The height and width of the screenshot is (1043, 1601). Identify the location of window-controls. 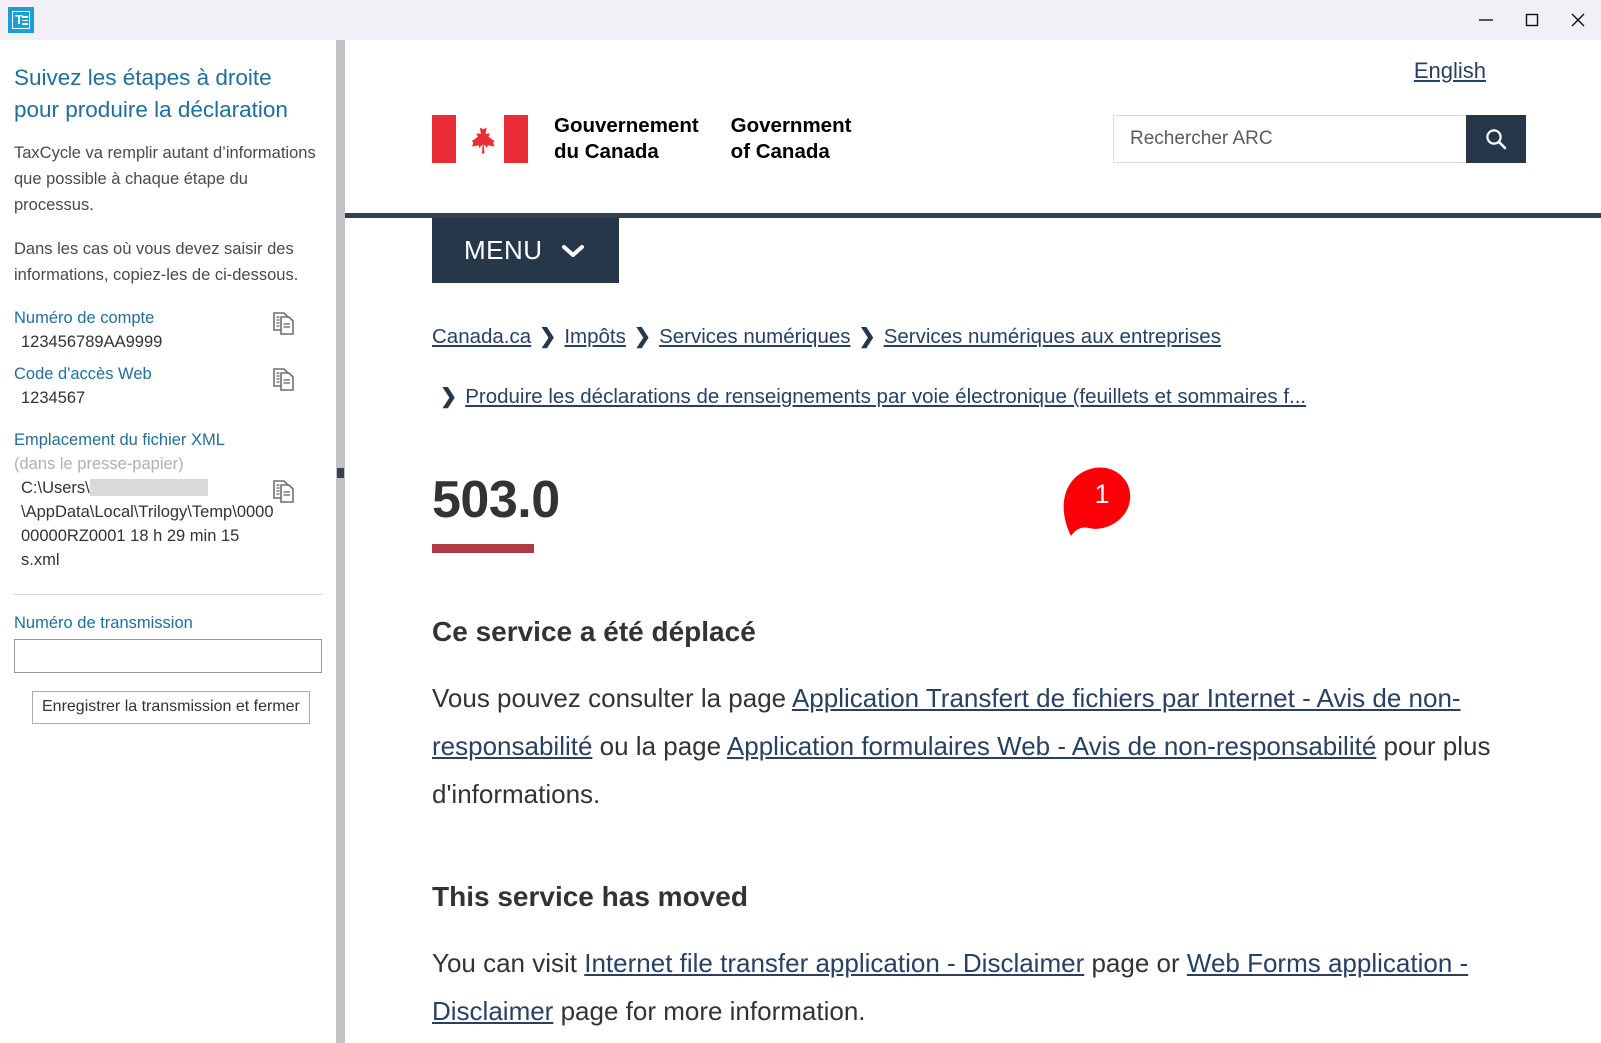
(1532, 20).